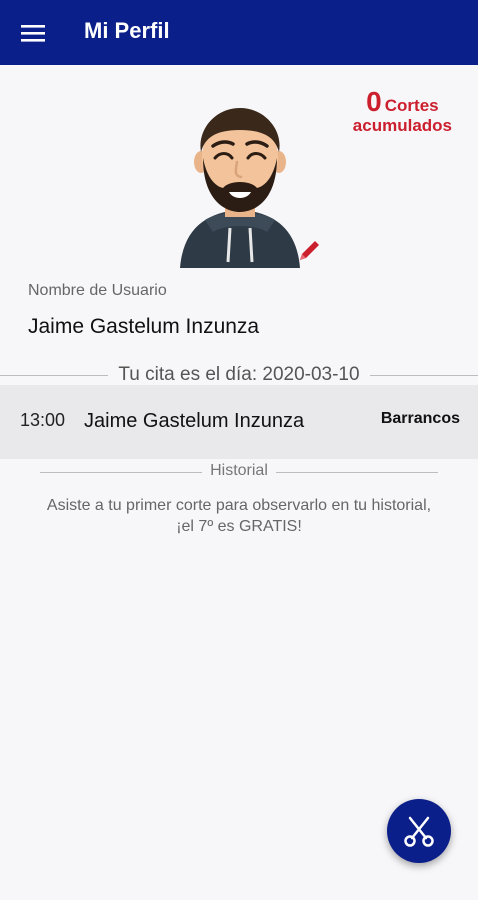  What do you see at coordinates (239, 32) in the screenshot?
I see `app-bar: Mi Perfil` at bounding box center [239, 32].